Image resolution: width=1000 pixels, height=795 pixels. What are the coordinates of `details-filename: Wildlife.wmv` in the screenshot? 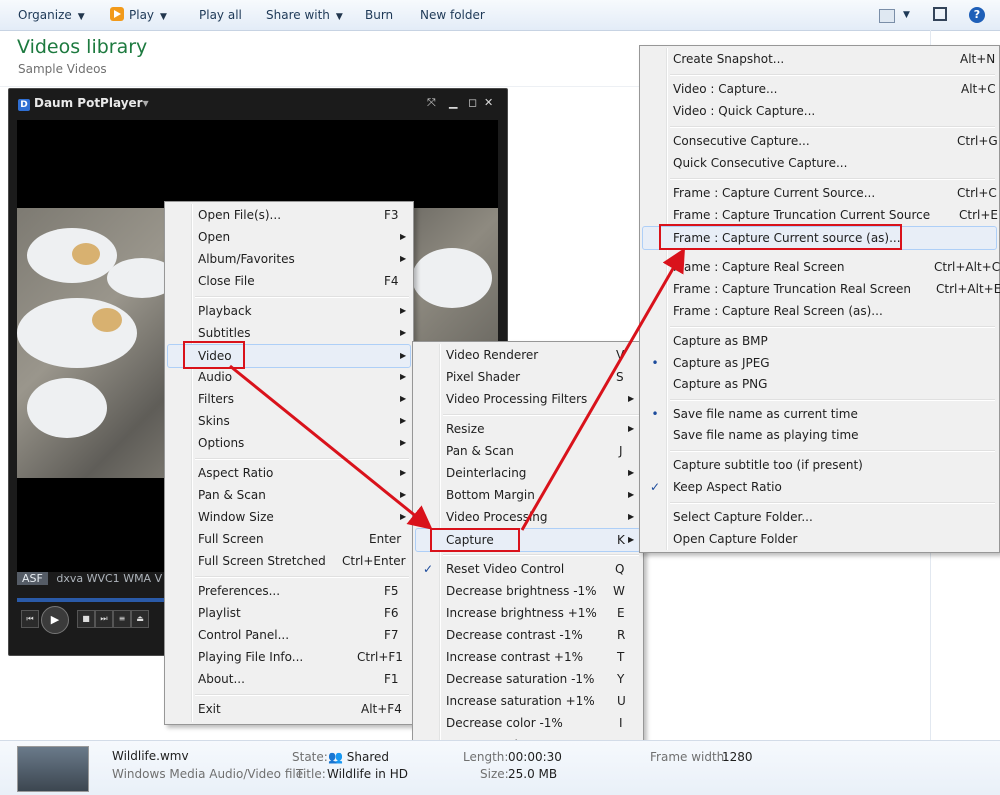 It's located at (150, 756).